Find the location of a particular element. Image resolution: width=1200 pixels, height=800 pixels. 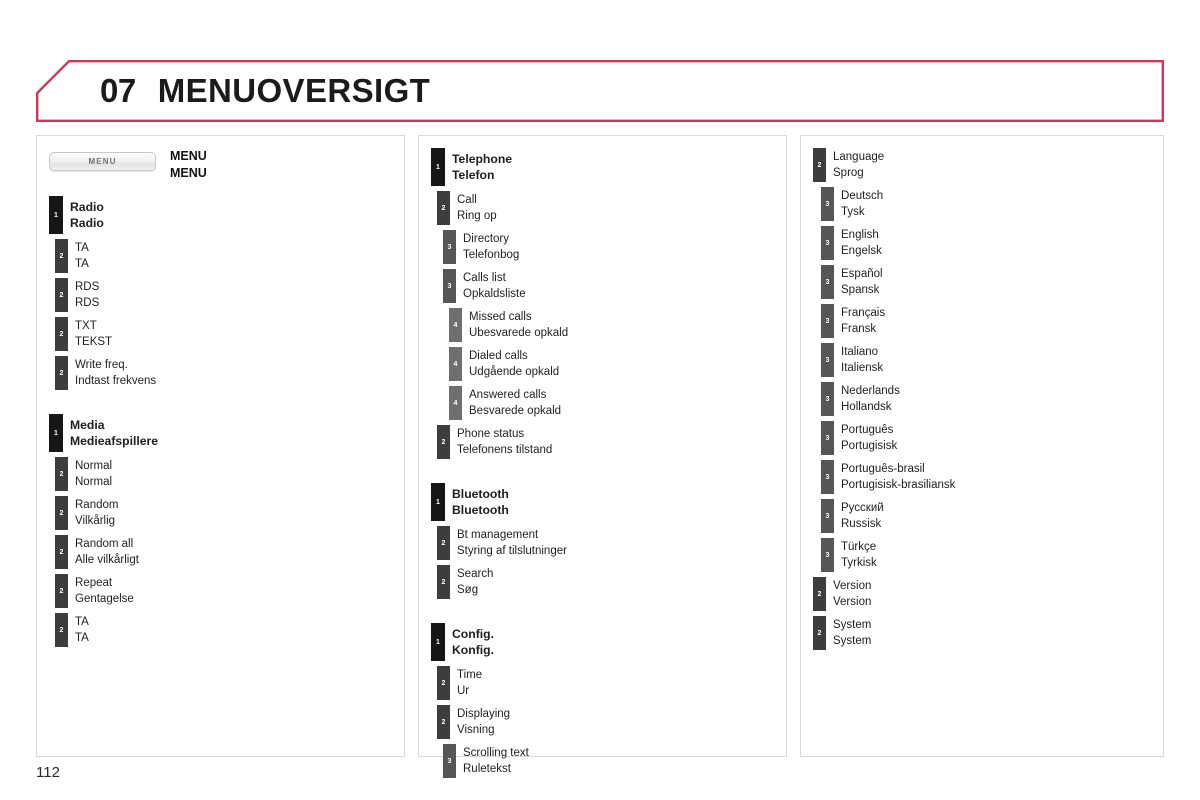

menu-entry-labels: Config. Konfig. is located at coordinates (469, 642).